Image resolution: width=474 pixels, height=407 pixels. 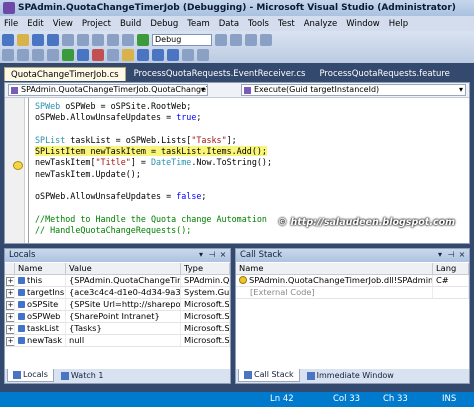 I want to click on code-line: SPList taskList = oSPWeb.Lists["Tasks"];, so click(x=252, y=140).